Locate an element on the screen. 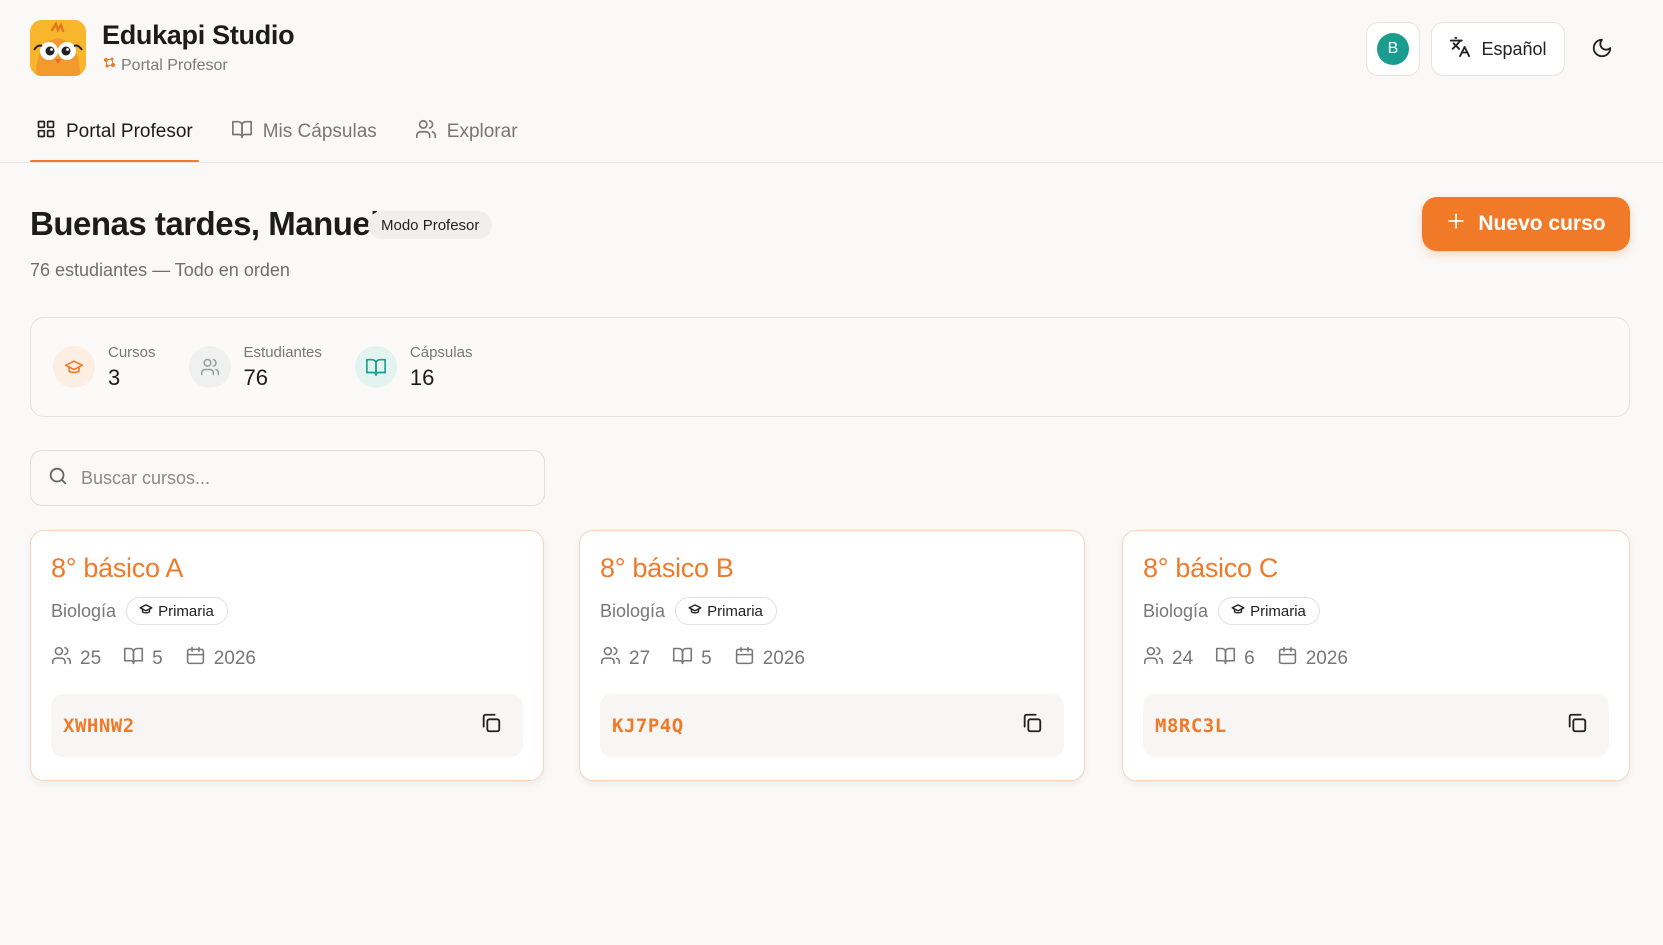  owl-logo-icon is located at coordinates (58, 48).